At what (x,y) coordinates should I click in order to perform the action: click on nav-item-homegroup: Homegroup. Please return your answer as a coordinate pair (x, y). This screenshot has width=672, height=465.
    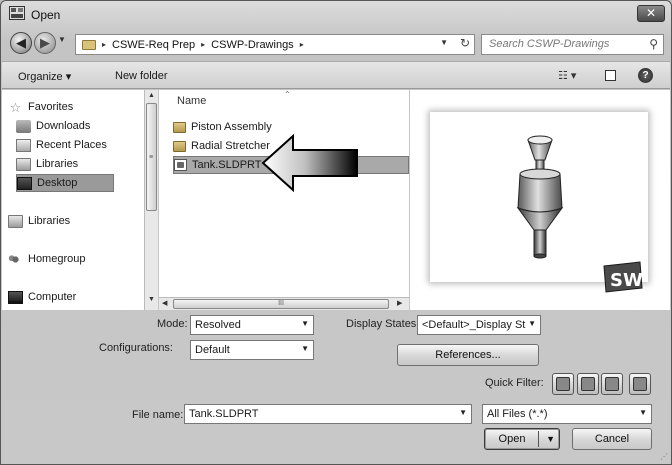
    Looking at the image, I should click on (46, 259).